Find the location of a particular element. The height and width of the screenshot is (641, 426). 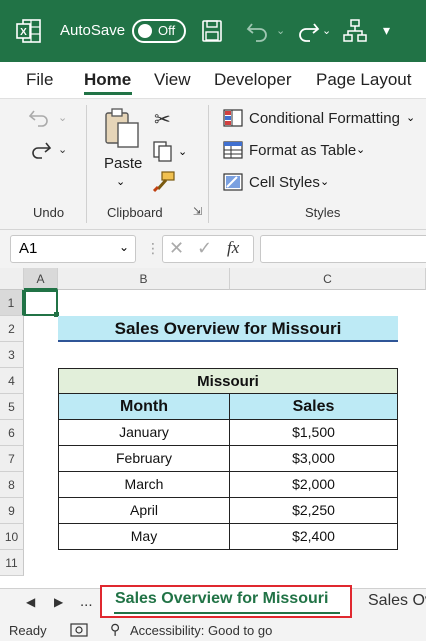

cut-icon: ✂ is located at coordinates (162, 119).